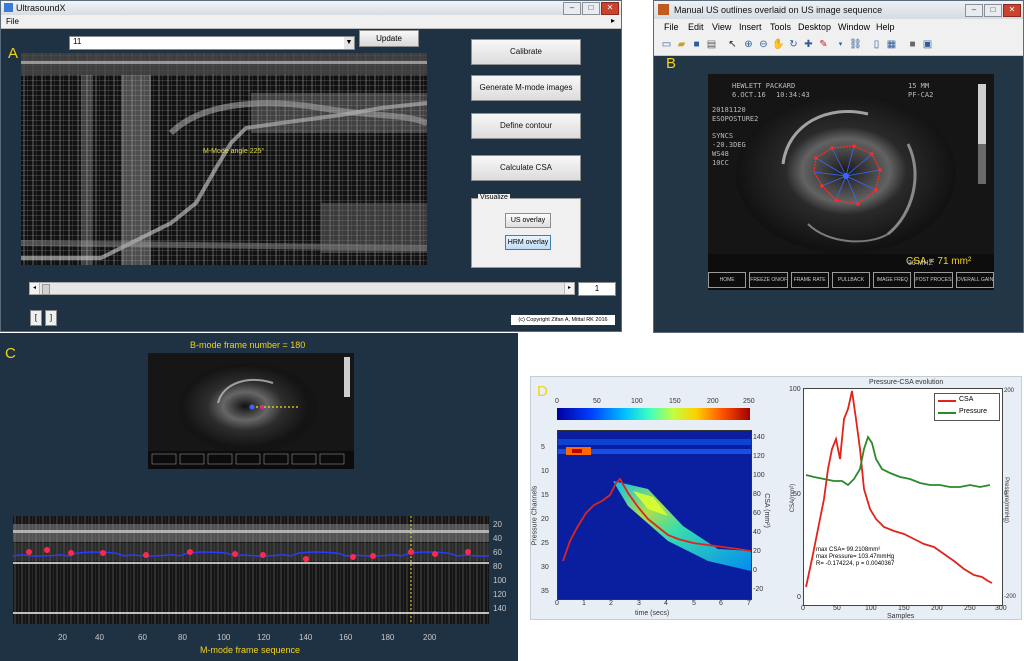 The height and width of the screenshot is (661, 1024). Describe the element at coordinates (597, 289) in the screenshot. I see `frame-number-field: 1` at that location.